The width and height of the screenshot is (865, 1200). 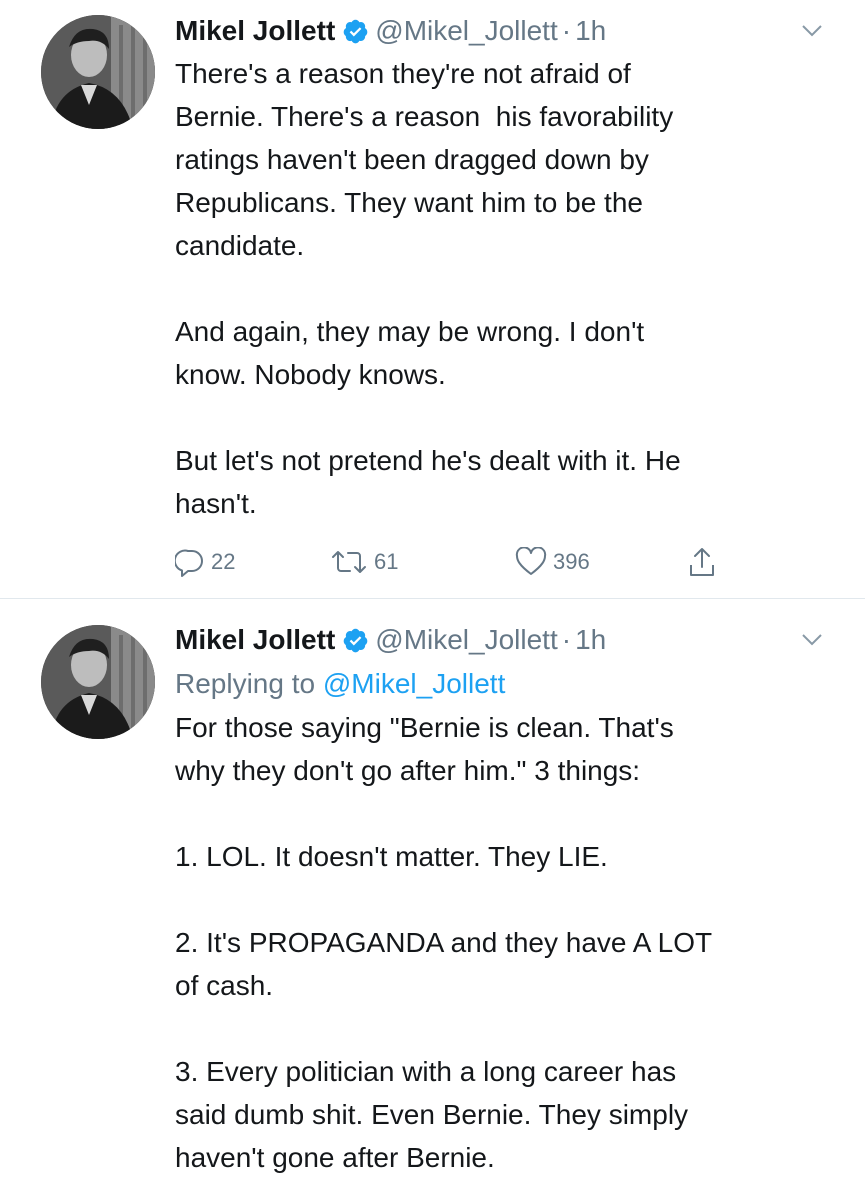 What do you see at coordinates (223, 561) in the screenshot?
I see `reply-count: 22` at bounding box center [223, 561].